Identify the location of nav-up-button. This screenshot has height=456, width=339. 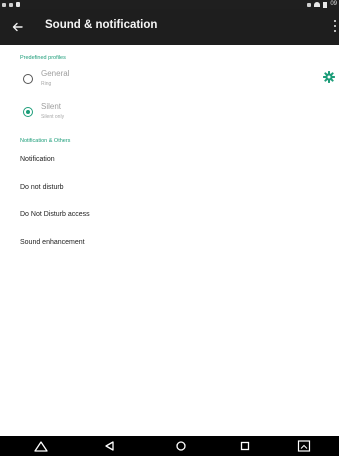
(41, 446).